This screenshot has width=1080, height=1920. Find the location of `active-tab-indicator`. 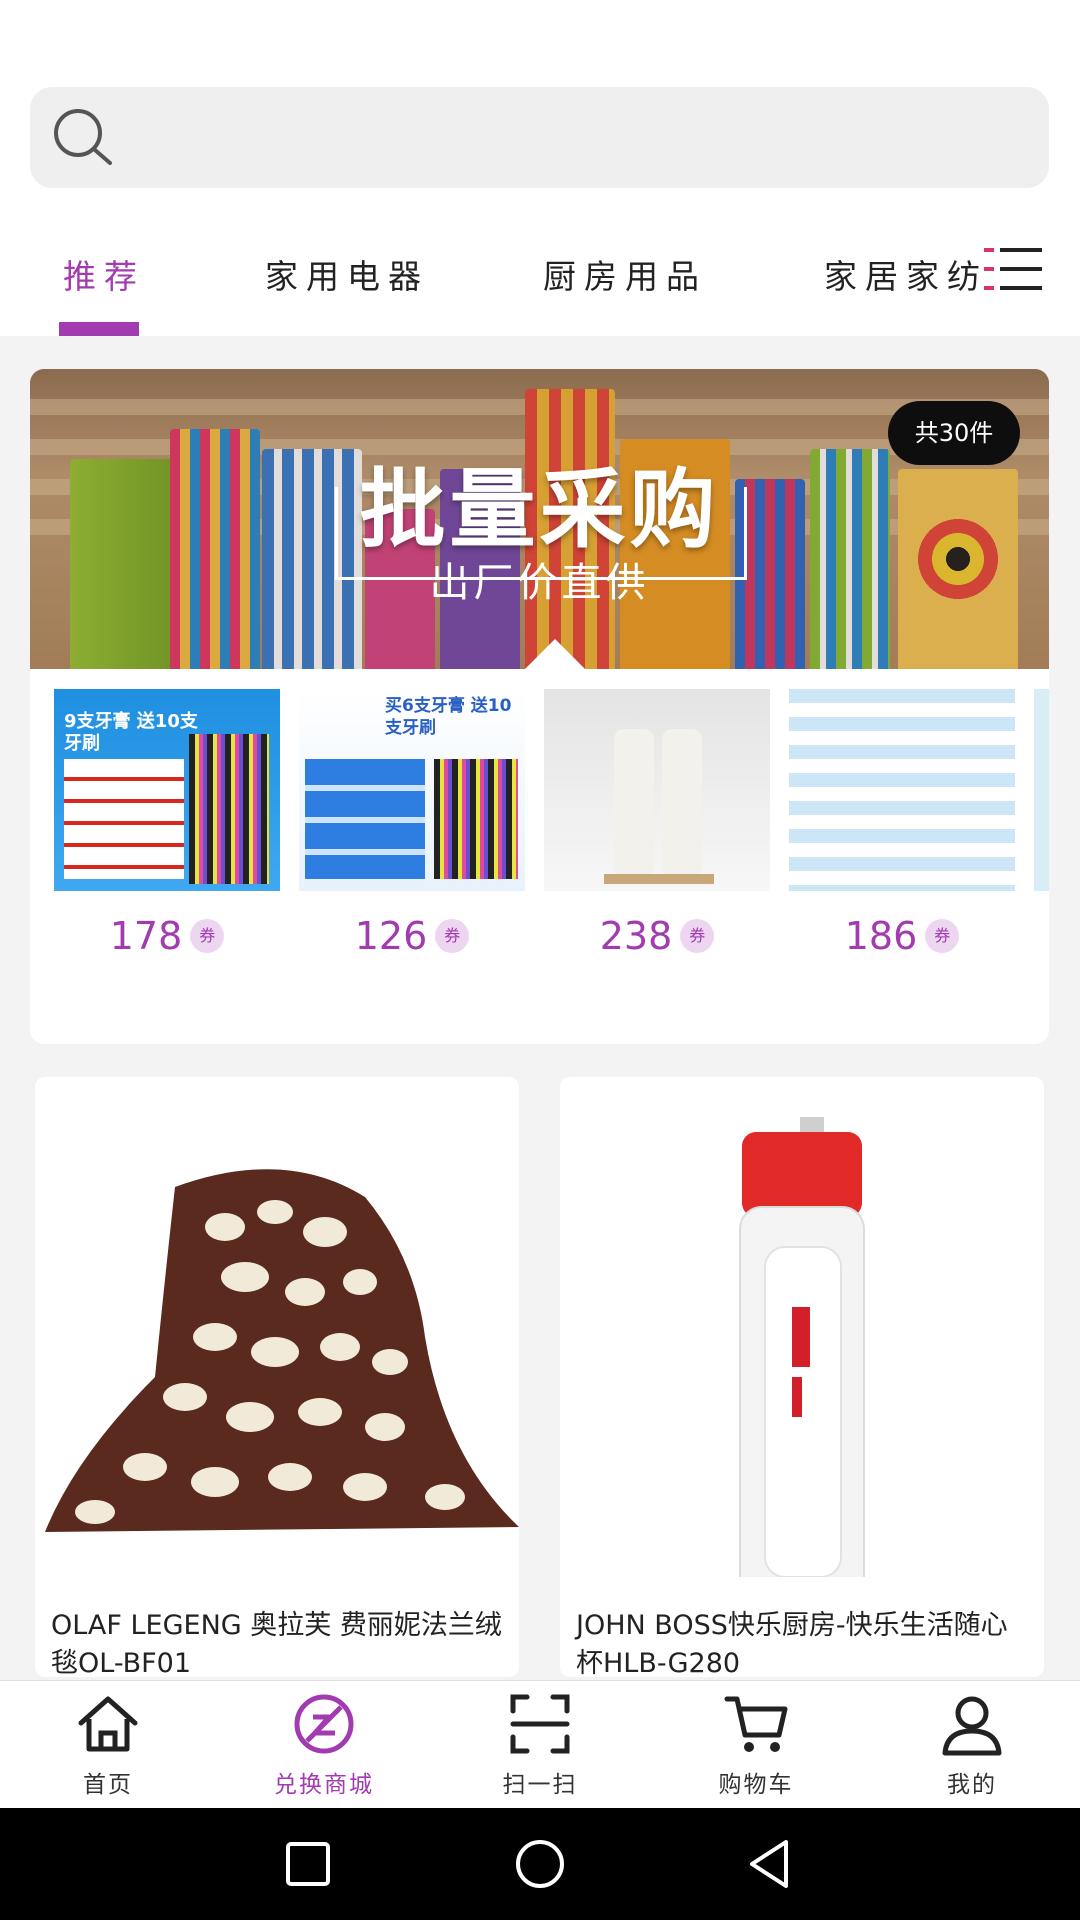

active-tab-indicator is located at coordinates (99, 329).